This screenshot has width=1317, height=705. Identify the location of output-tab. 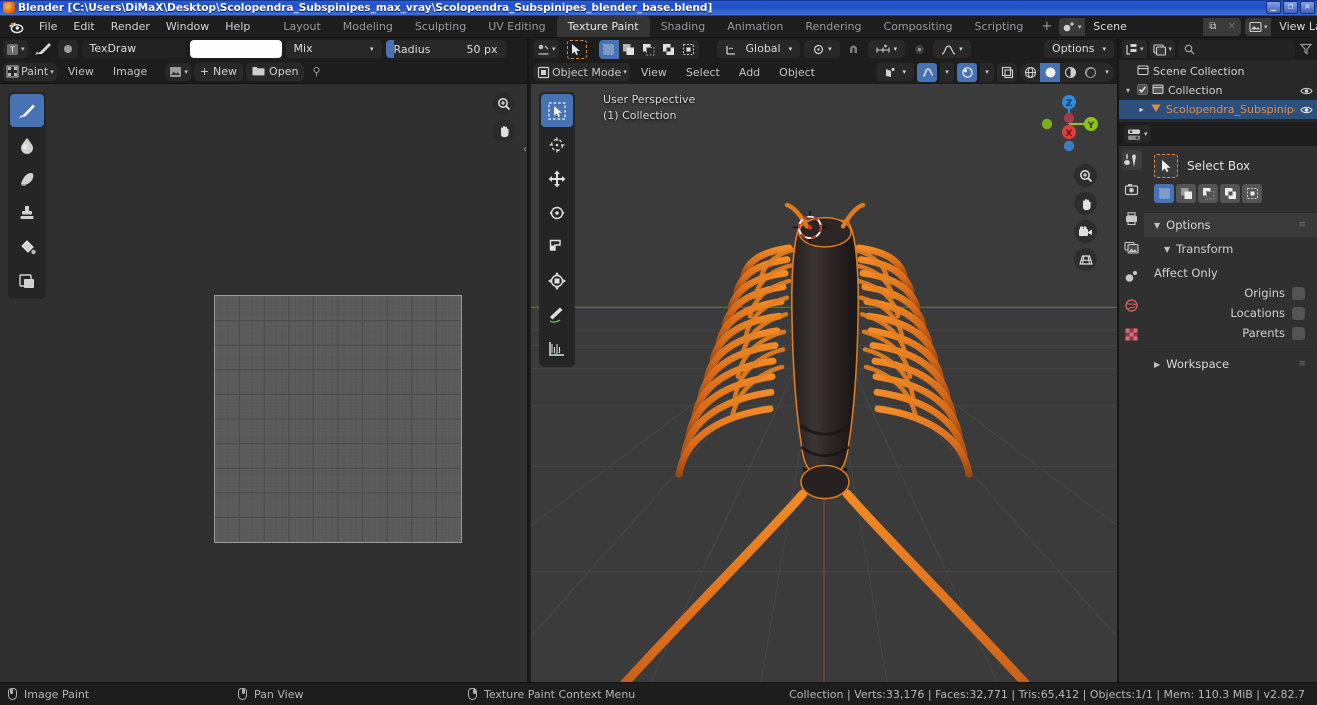
(1132, 218).